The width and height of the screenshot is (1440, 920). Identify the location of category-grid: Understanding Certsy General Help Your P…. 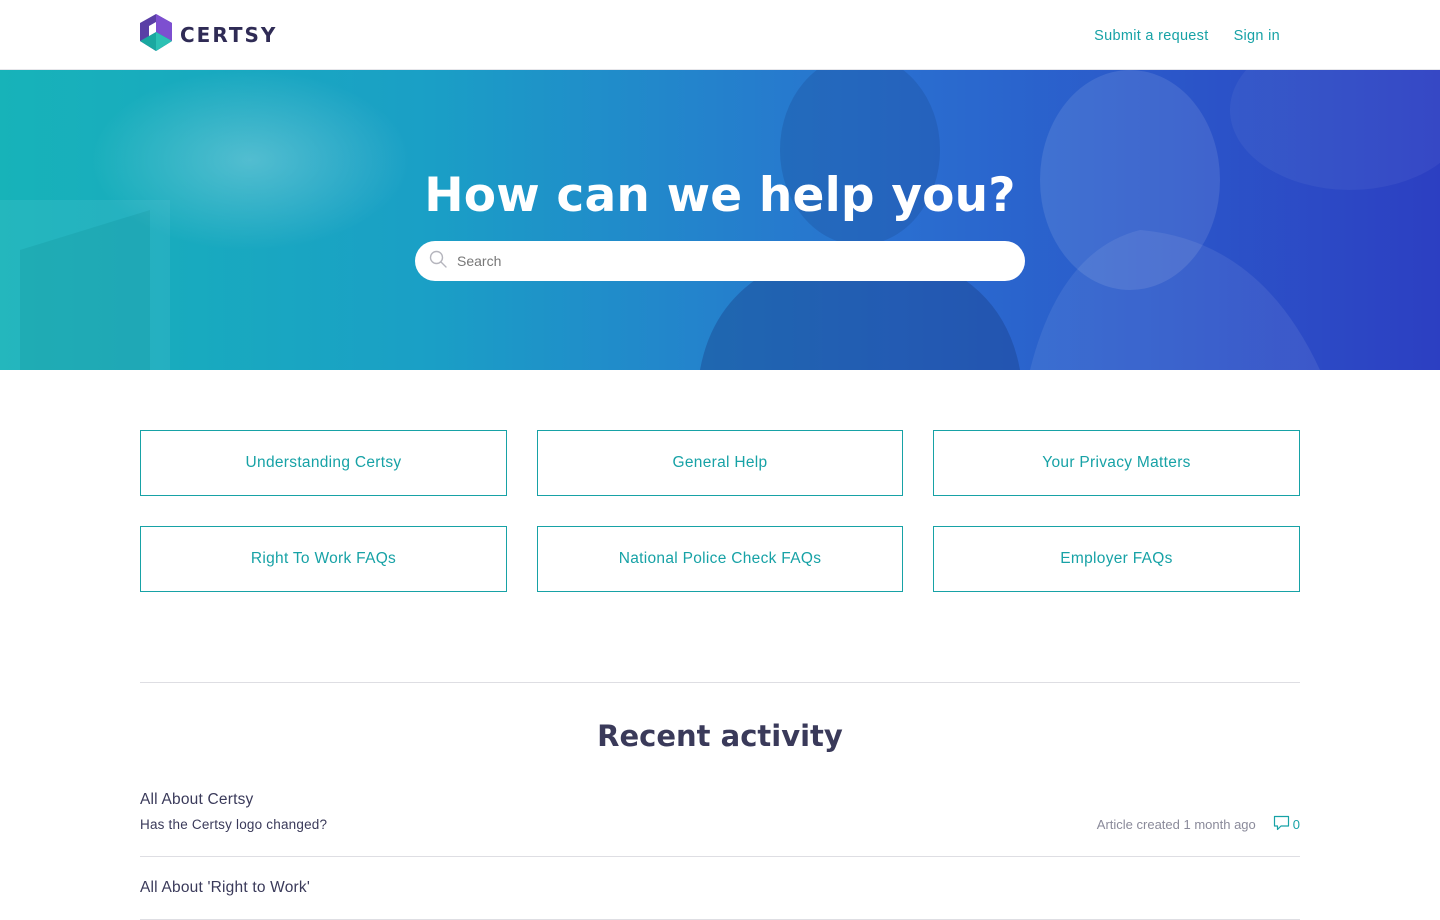
(720, 511).